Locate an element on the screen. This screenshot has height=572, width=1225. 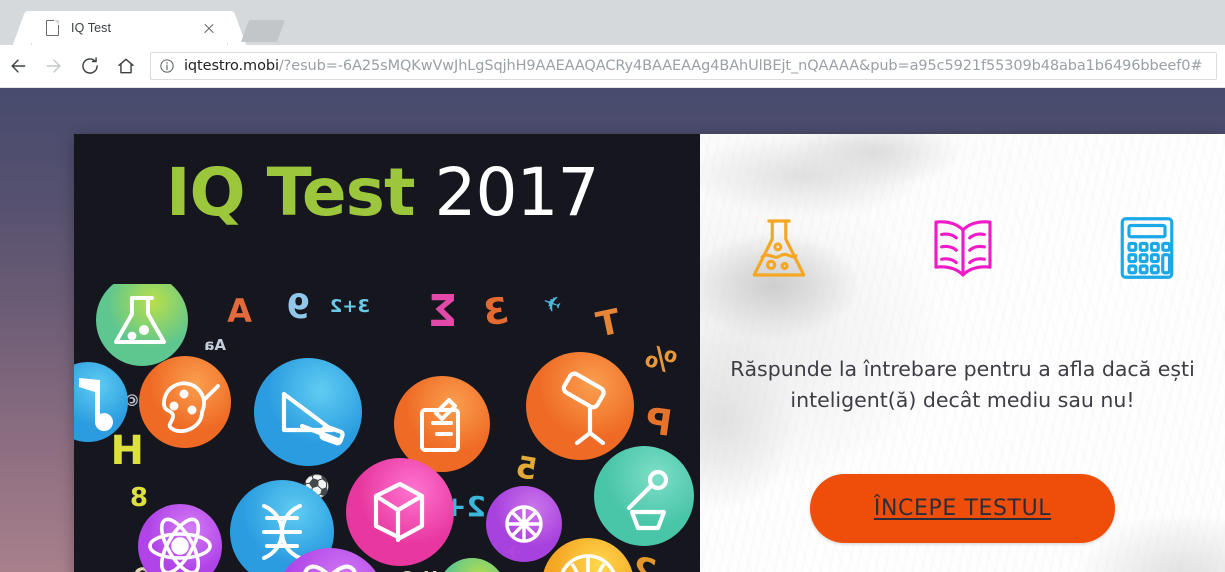
tab-strip: IQ Test is located at coordinates (612, 22).